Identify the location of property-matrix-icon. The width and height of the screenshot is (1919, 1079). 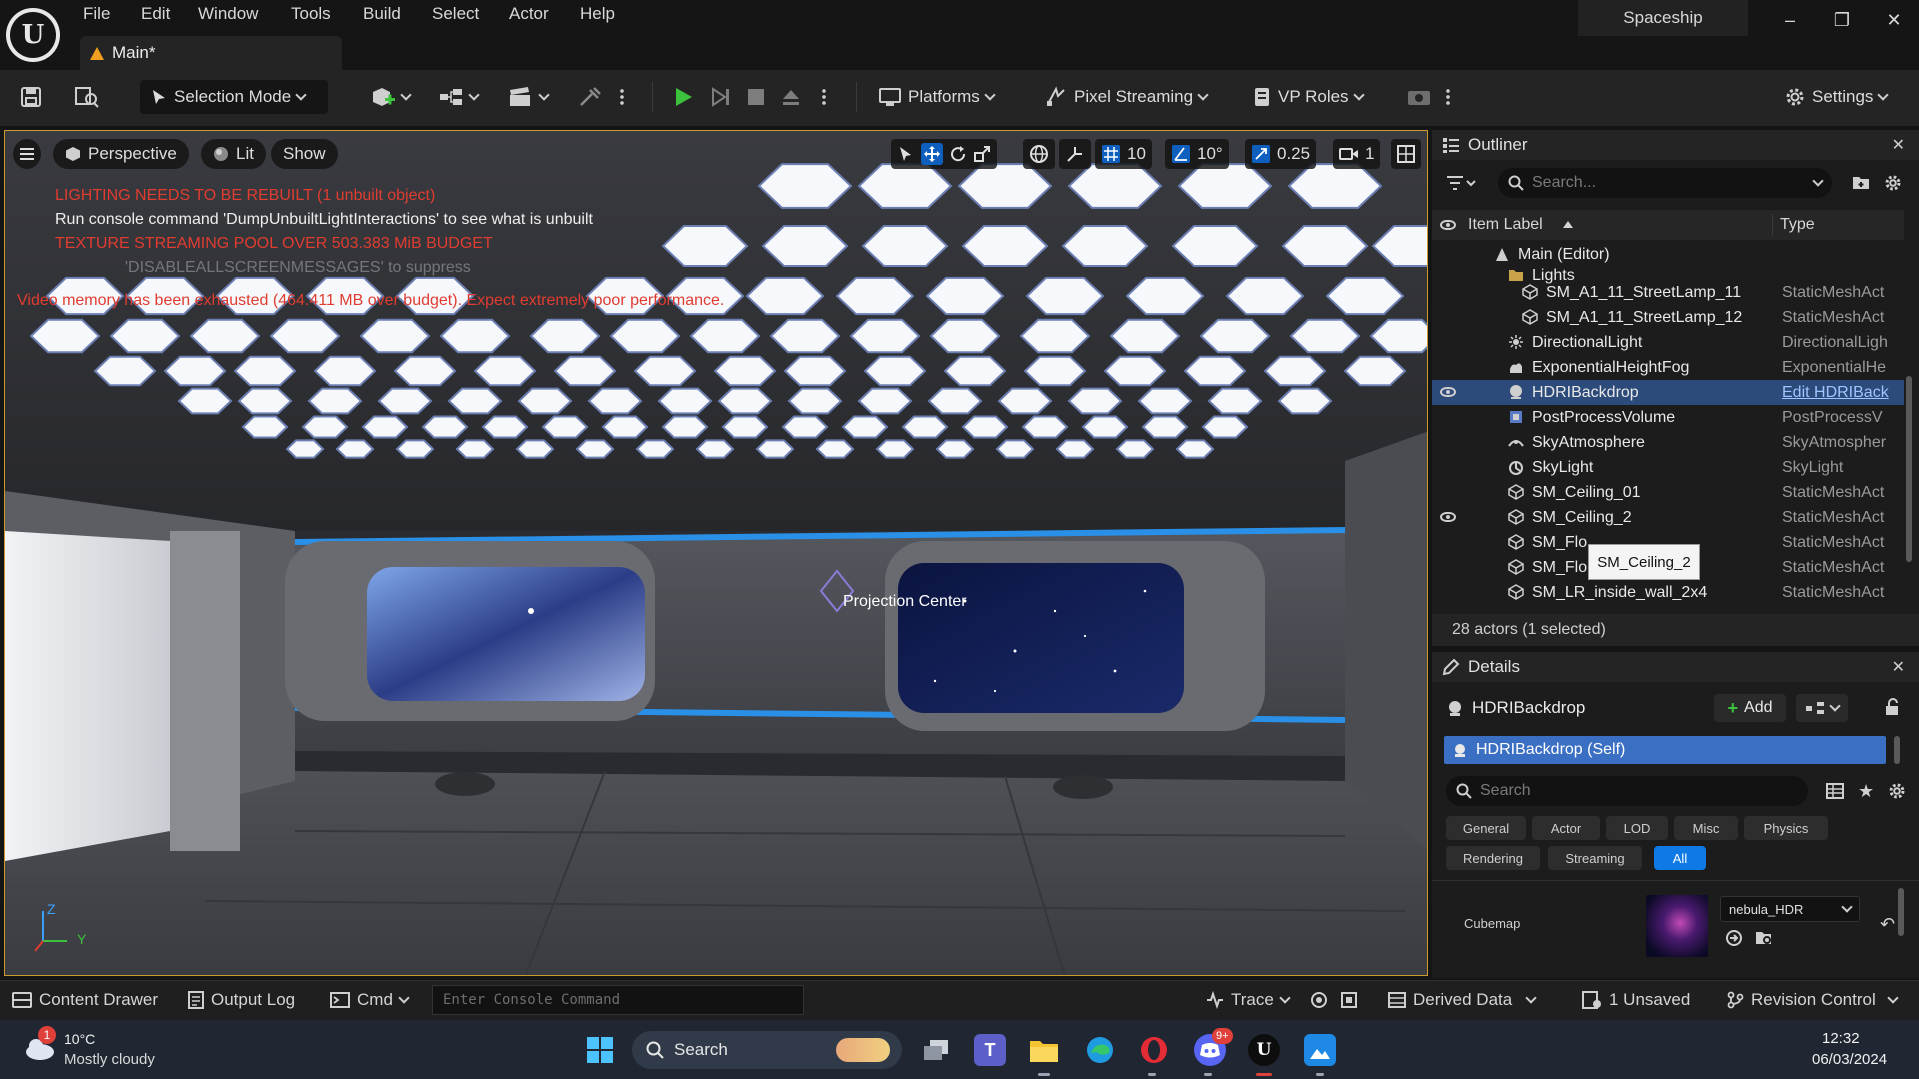
(1835, 791).